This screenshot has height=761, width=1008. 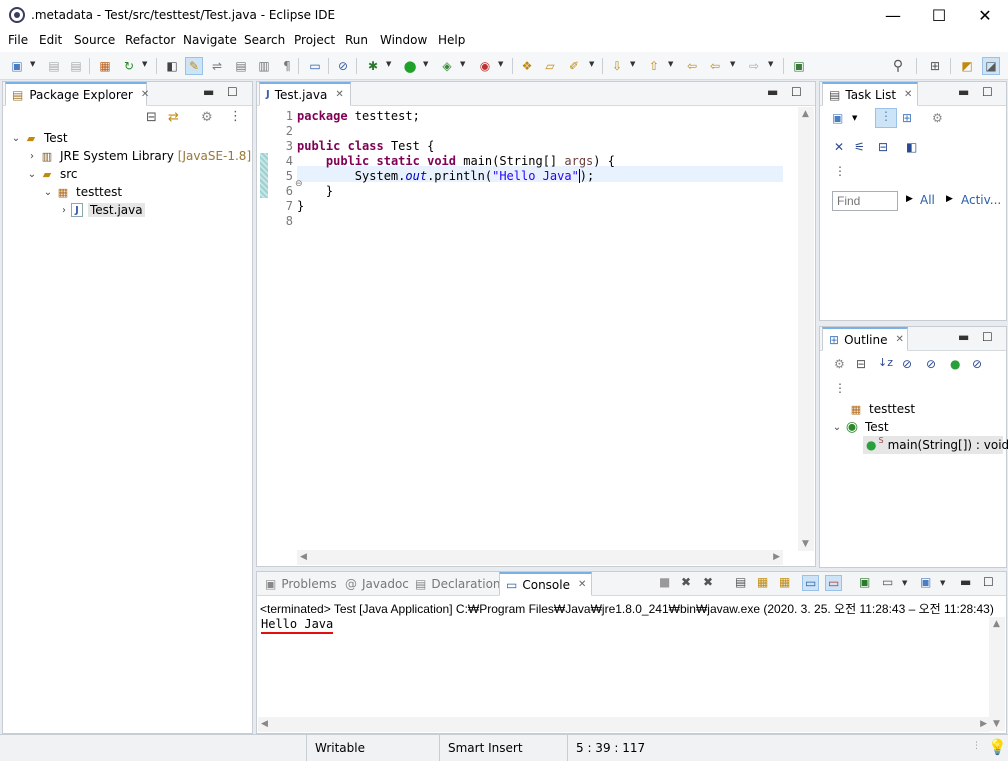 I want to click on synchronize-icon: ◧, so click(x=911, y=147).